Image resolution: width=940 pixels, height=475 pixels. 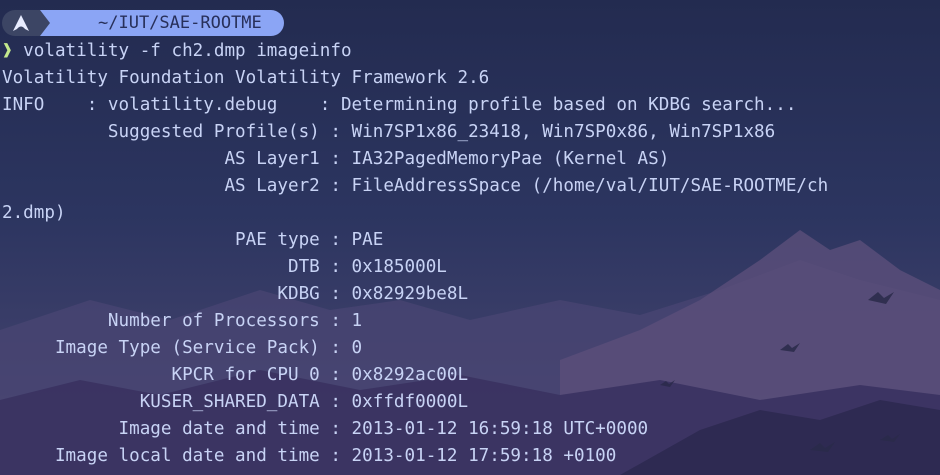 What do you see at coordinates (193, 240) in the screenshot?
I see `output-line: PAE type : PAE` at bounding box center [193, 240].